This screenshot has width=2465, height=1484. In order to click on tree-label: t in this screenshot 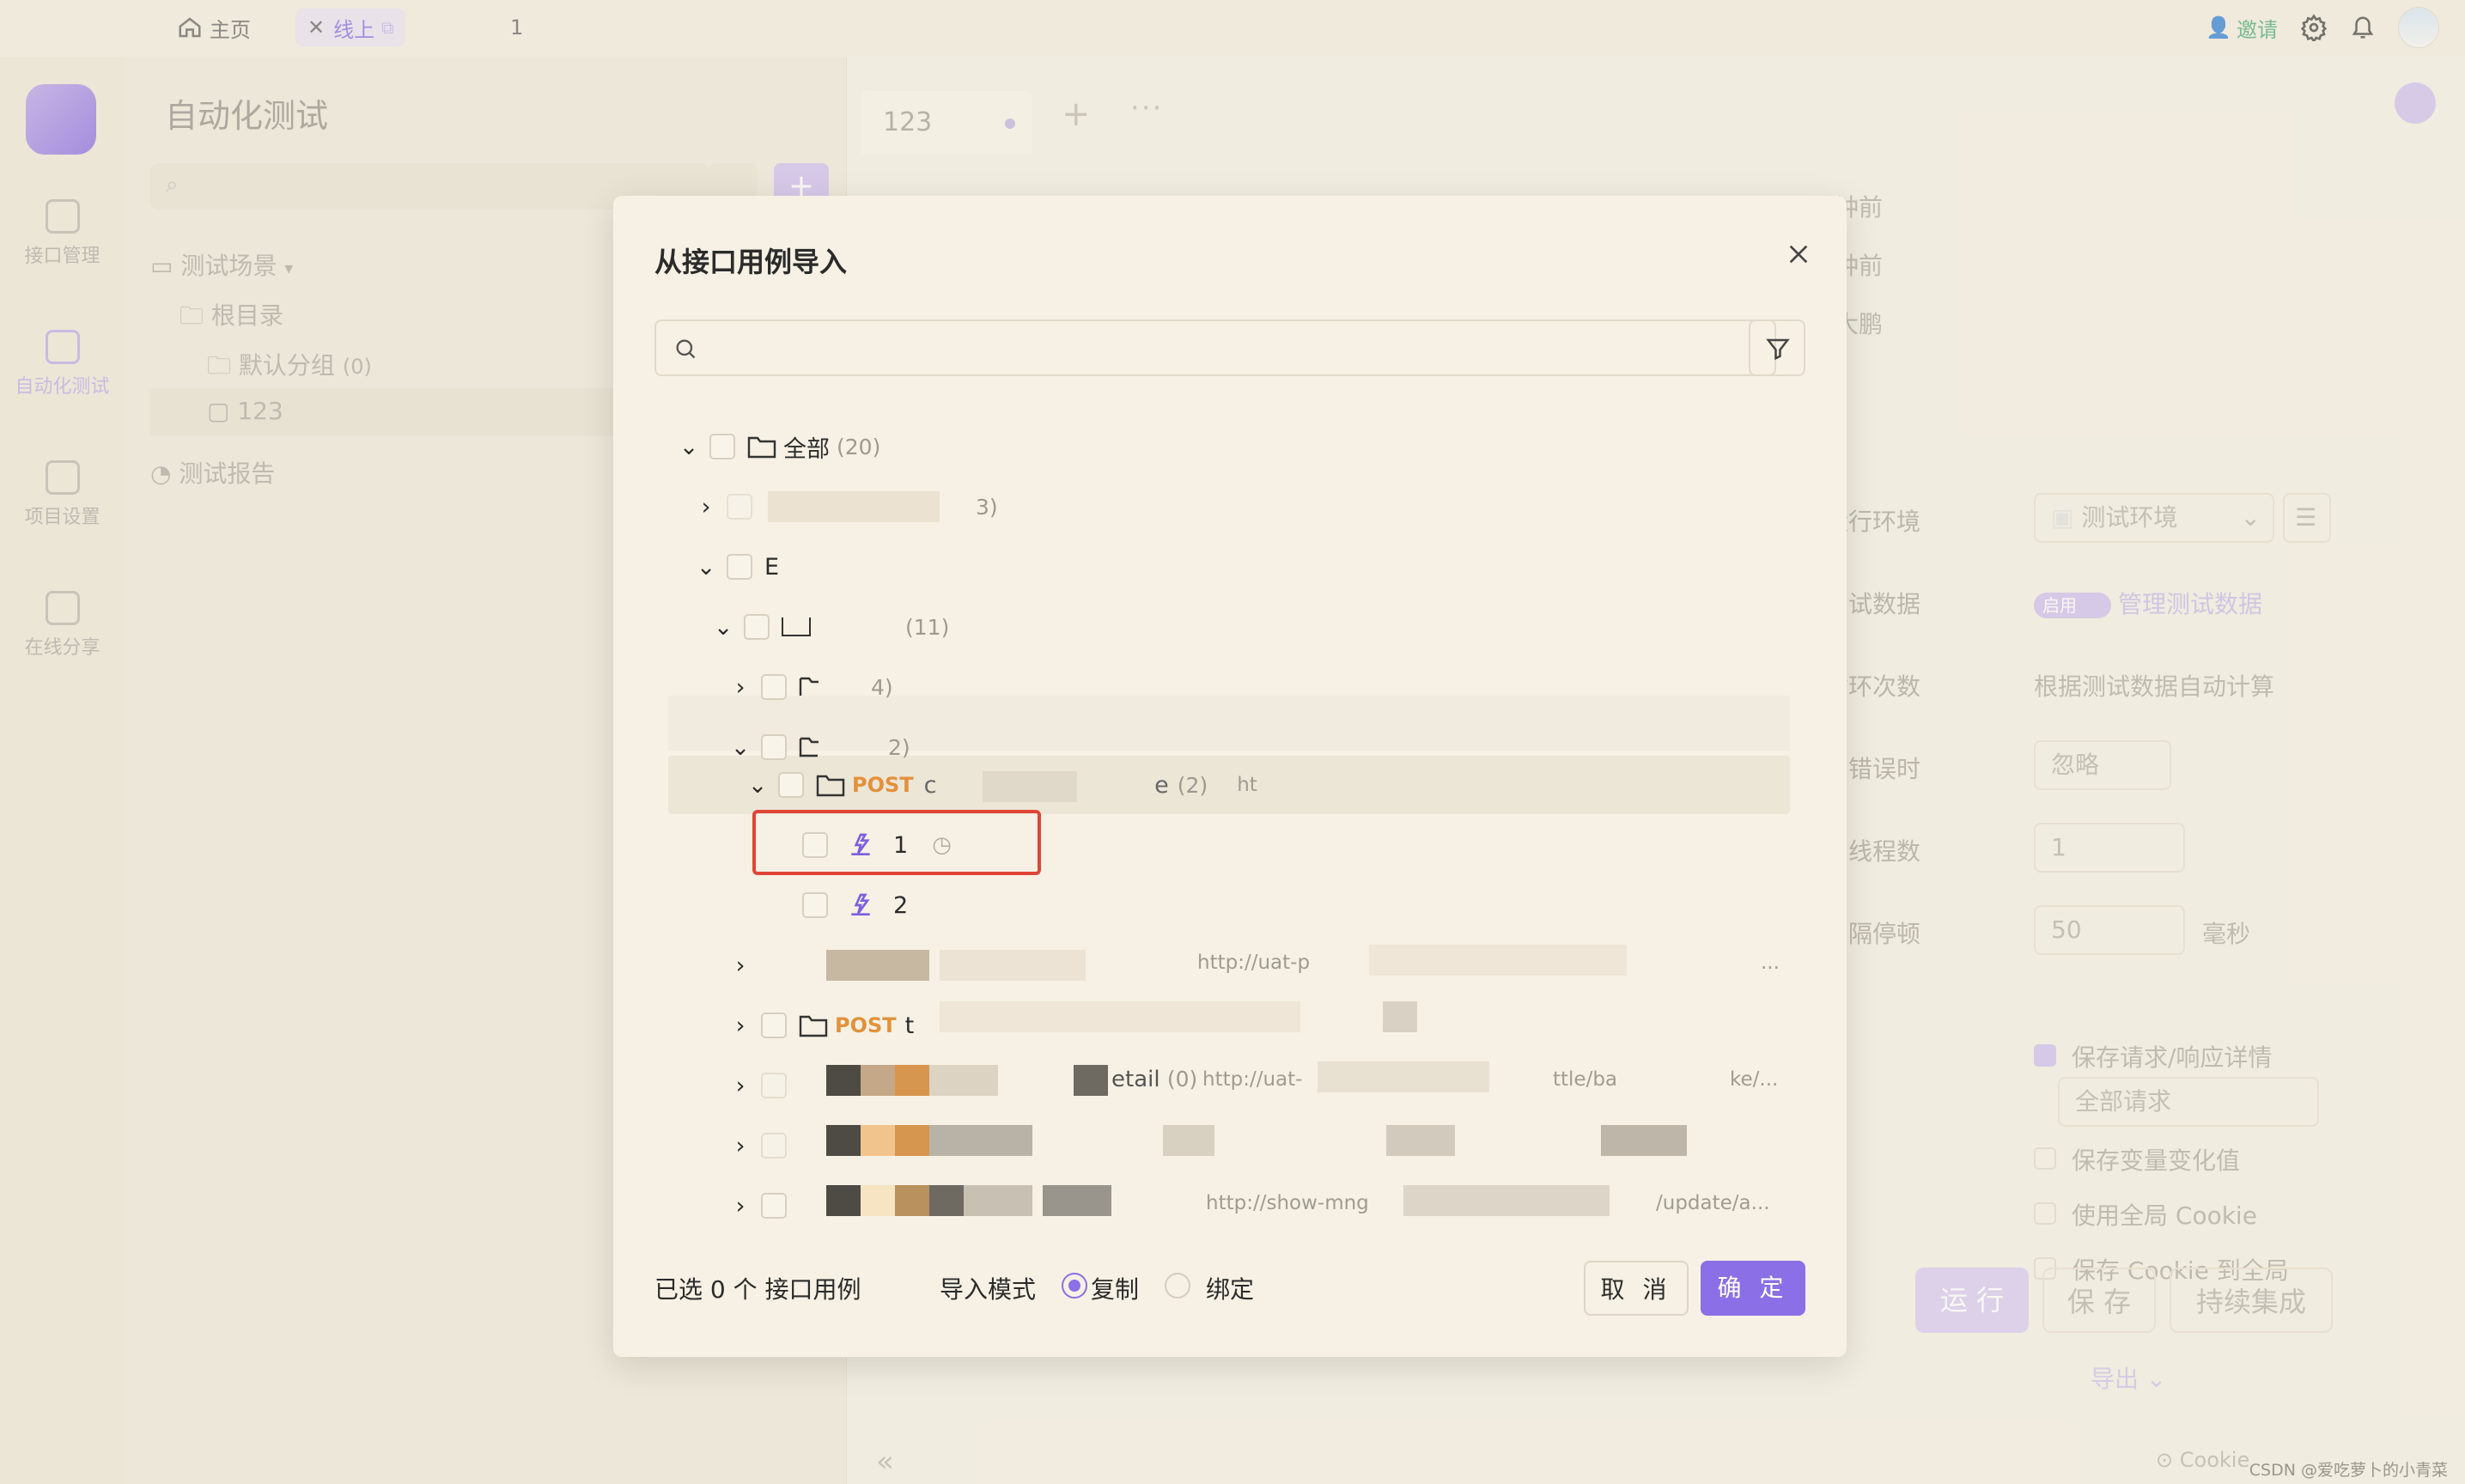, I will do `click(909, 1025)`.